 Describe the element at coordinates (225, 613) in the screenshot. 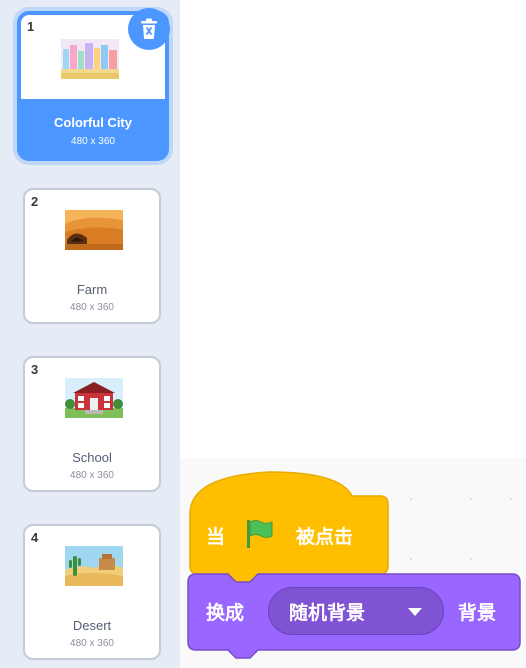

I see `switch-block-label: 换成` at that location.